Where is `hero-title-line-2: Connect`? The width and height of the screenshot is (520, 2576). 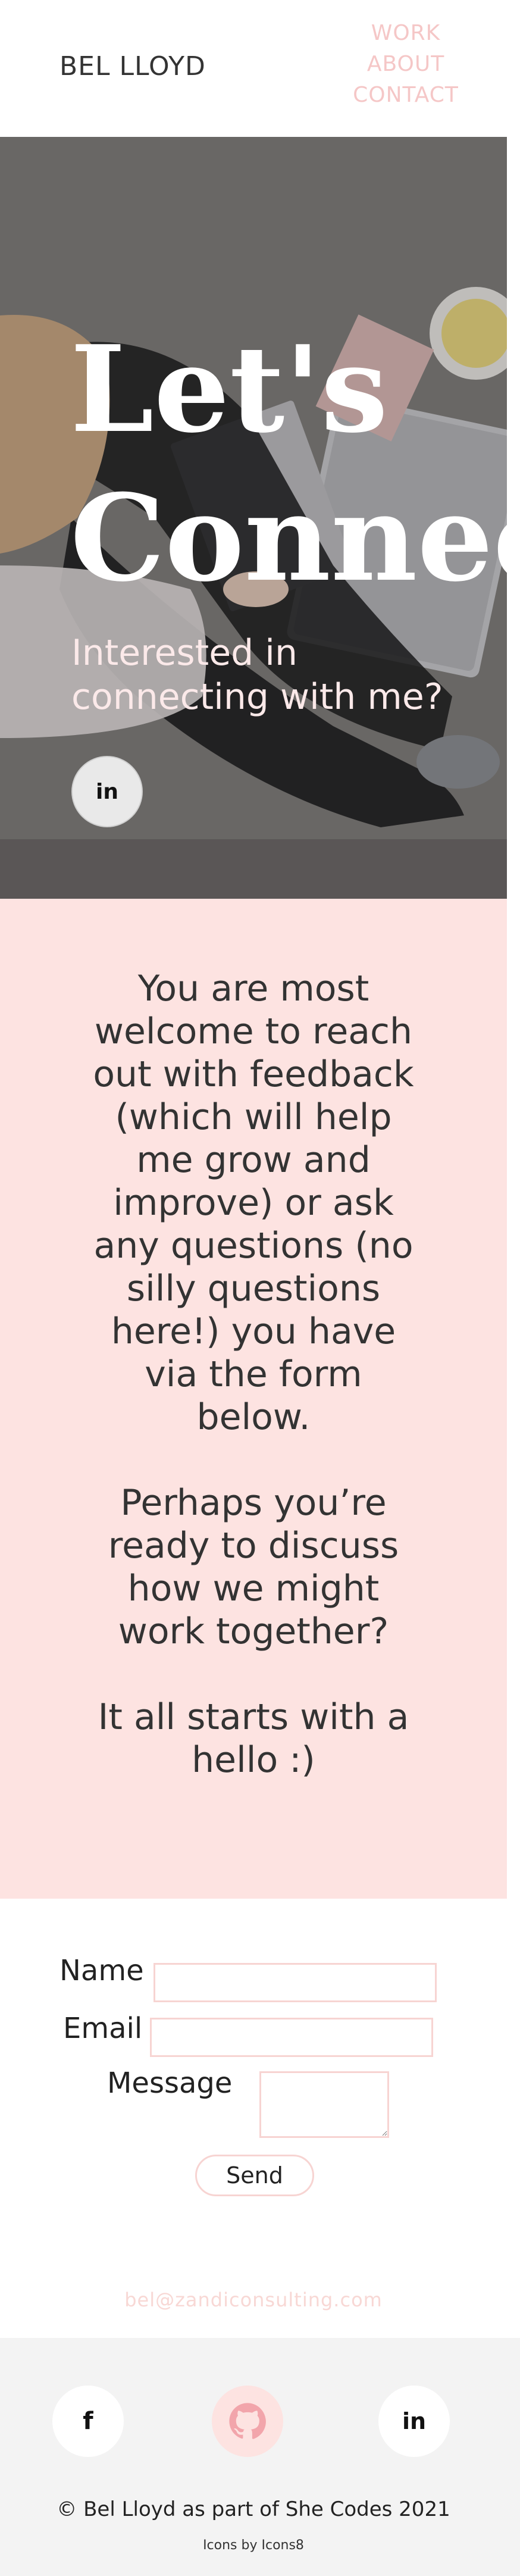
hero-title-line-2: Connect is located at coordinates (288, 538).